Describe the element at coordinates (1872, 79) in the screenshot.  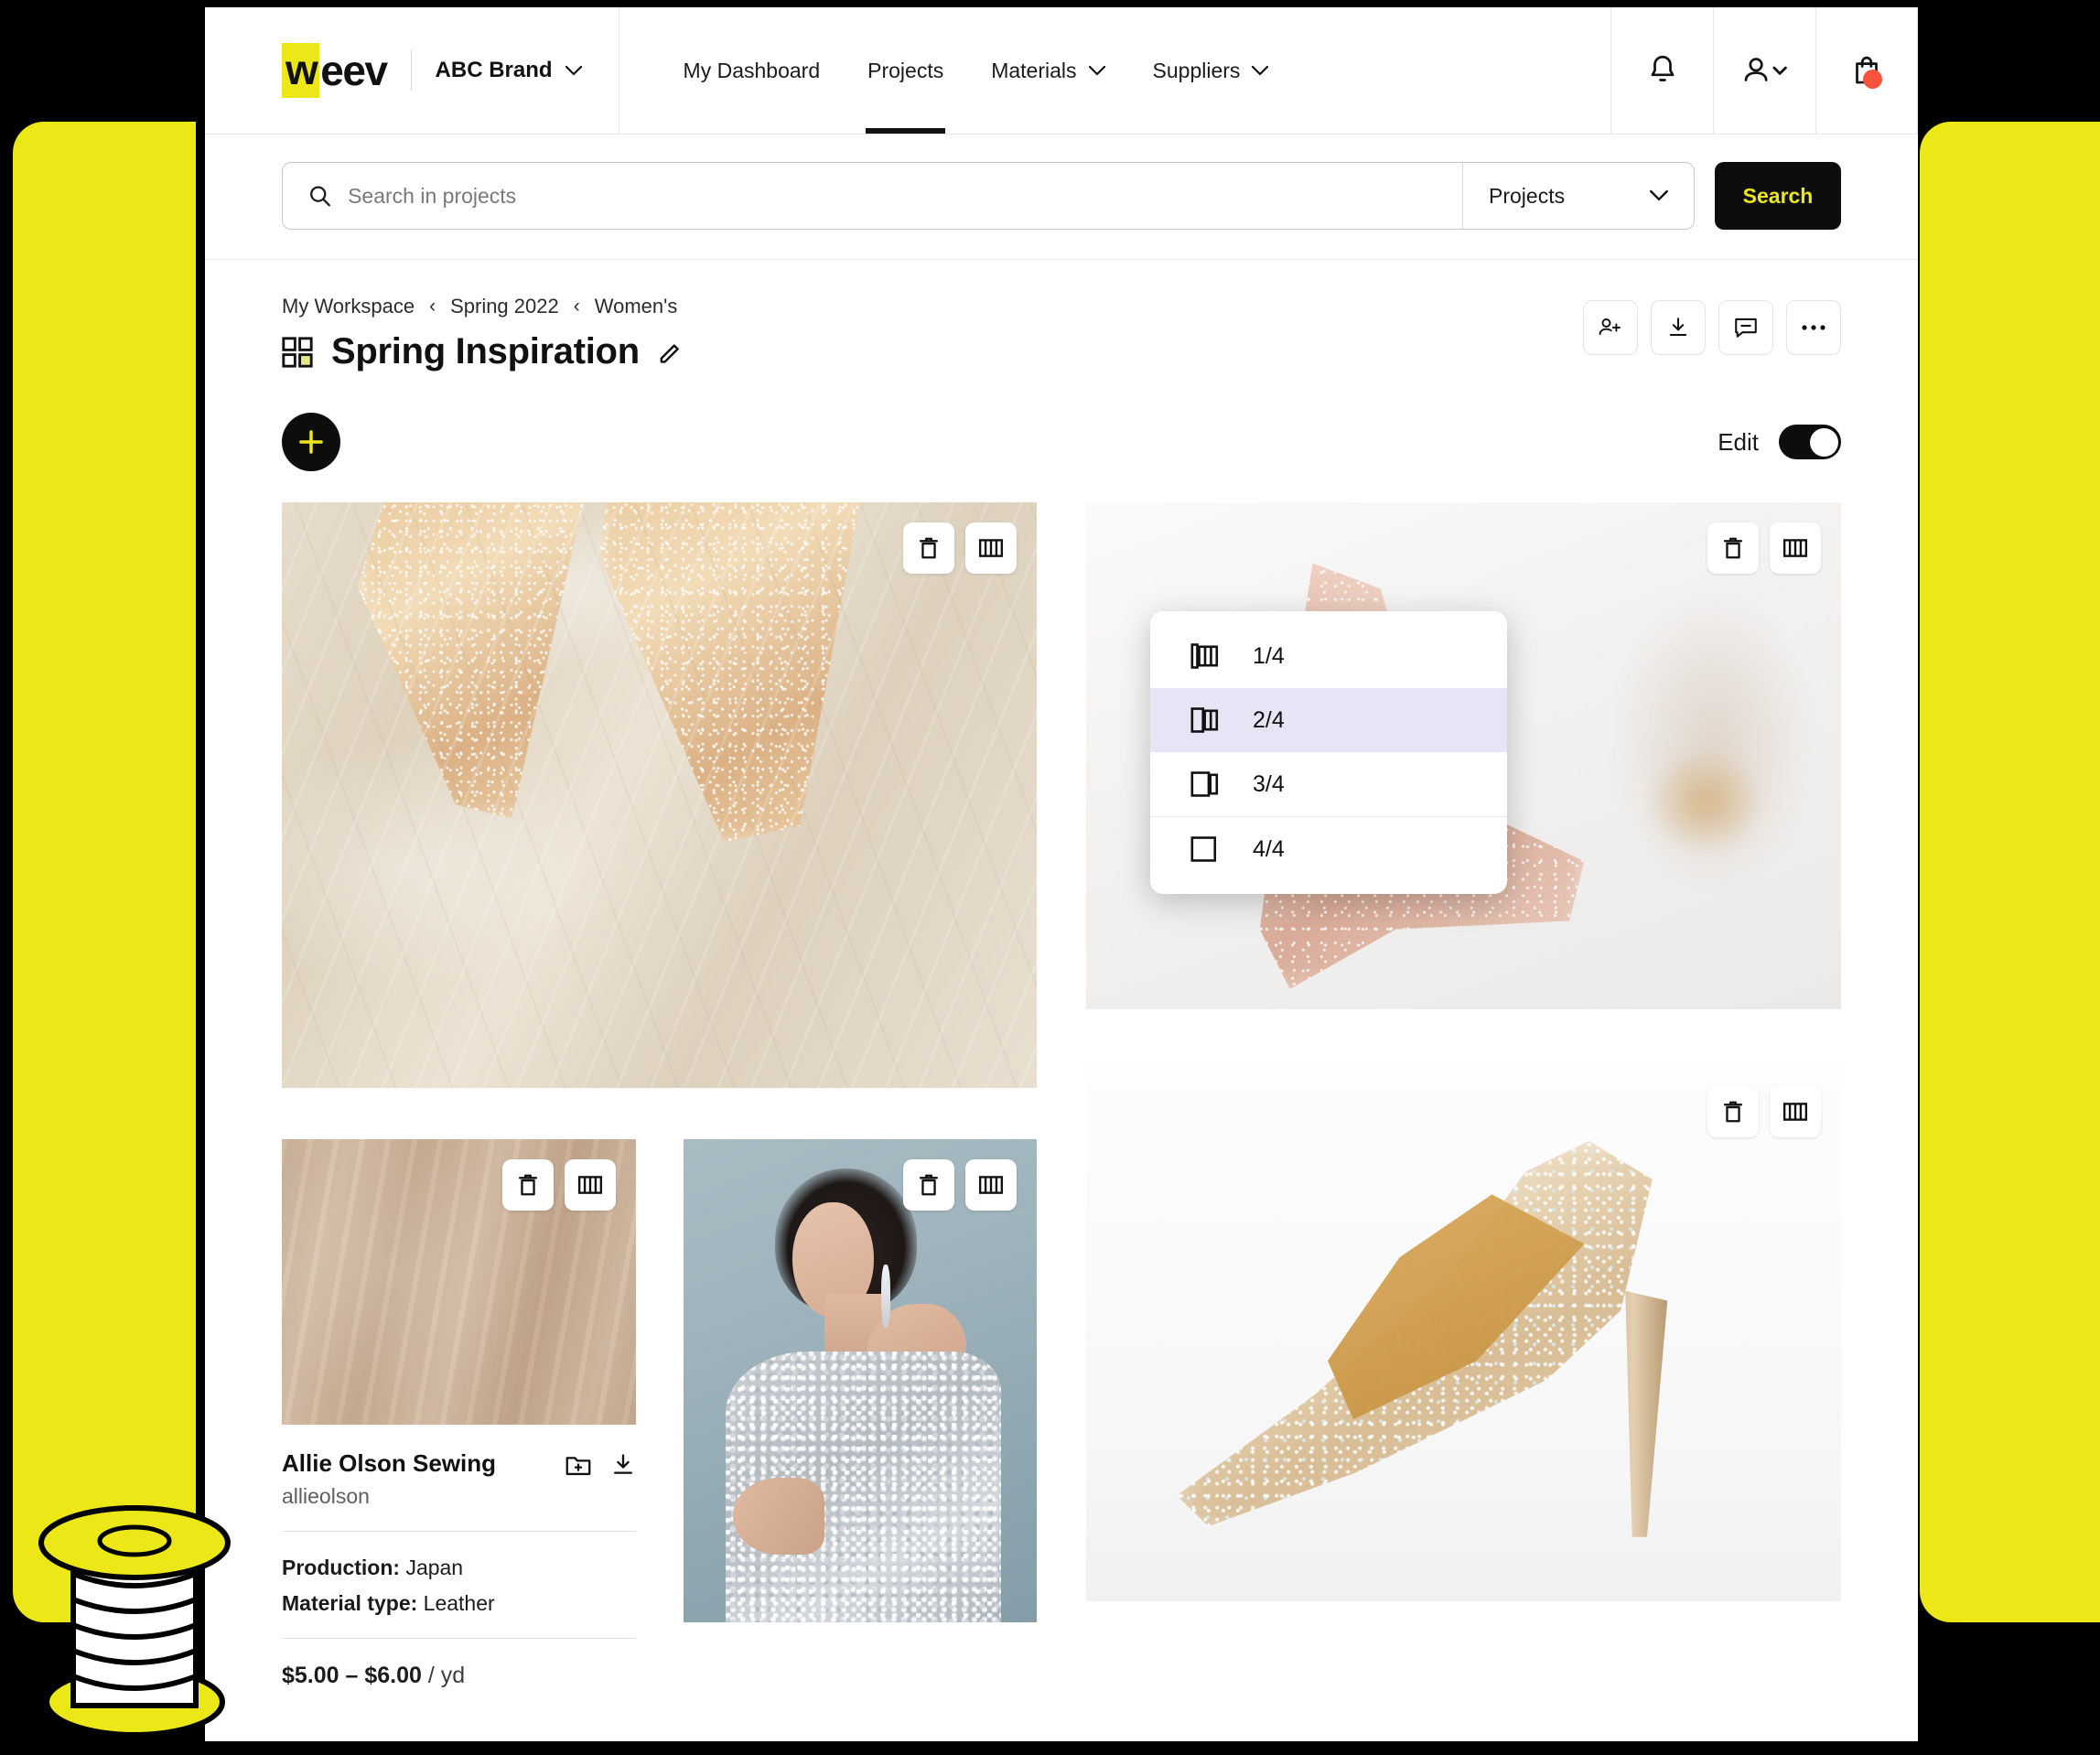
I see `cart-badge-dot` at that location.